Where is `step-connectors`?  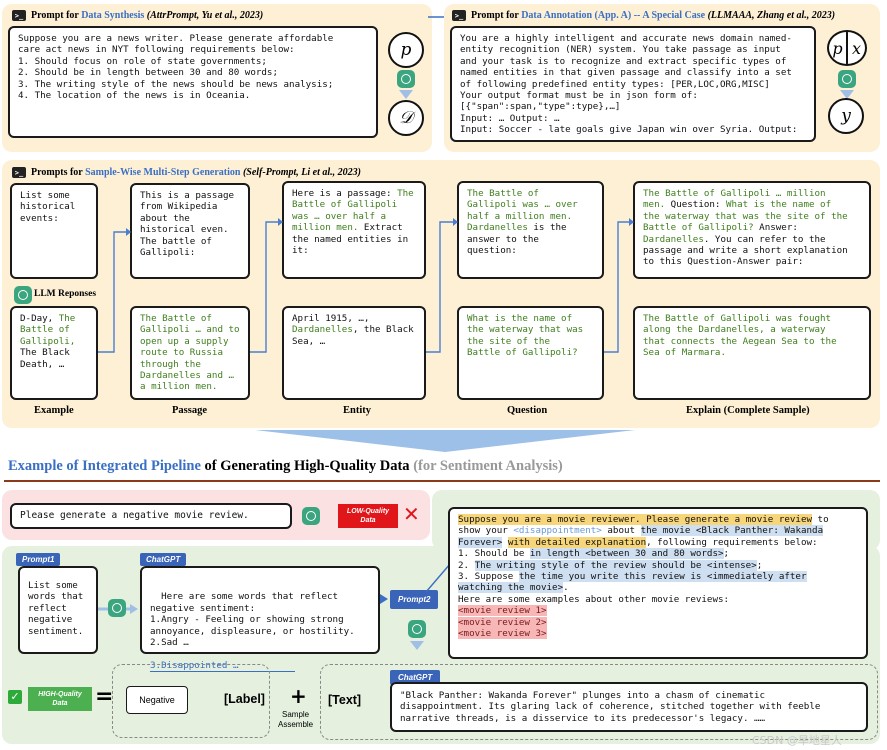 step-connectors is located at coordinates (366, 285).